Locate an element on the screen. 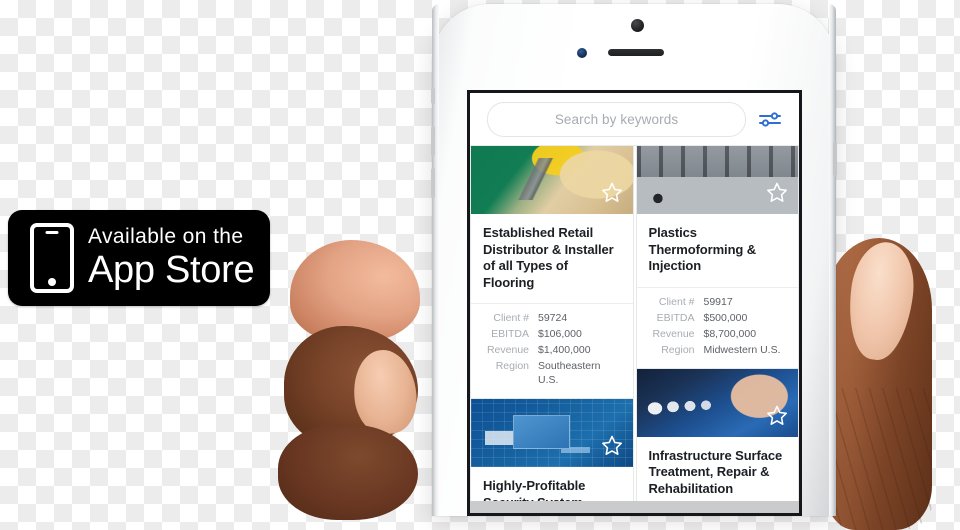 This screenshot has width=960, height=530. ring-finger is located at coordinates (348, 472).